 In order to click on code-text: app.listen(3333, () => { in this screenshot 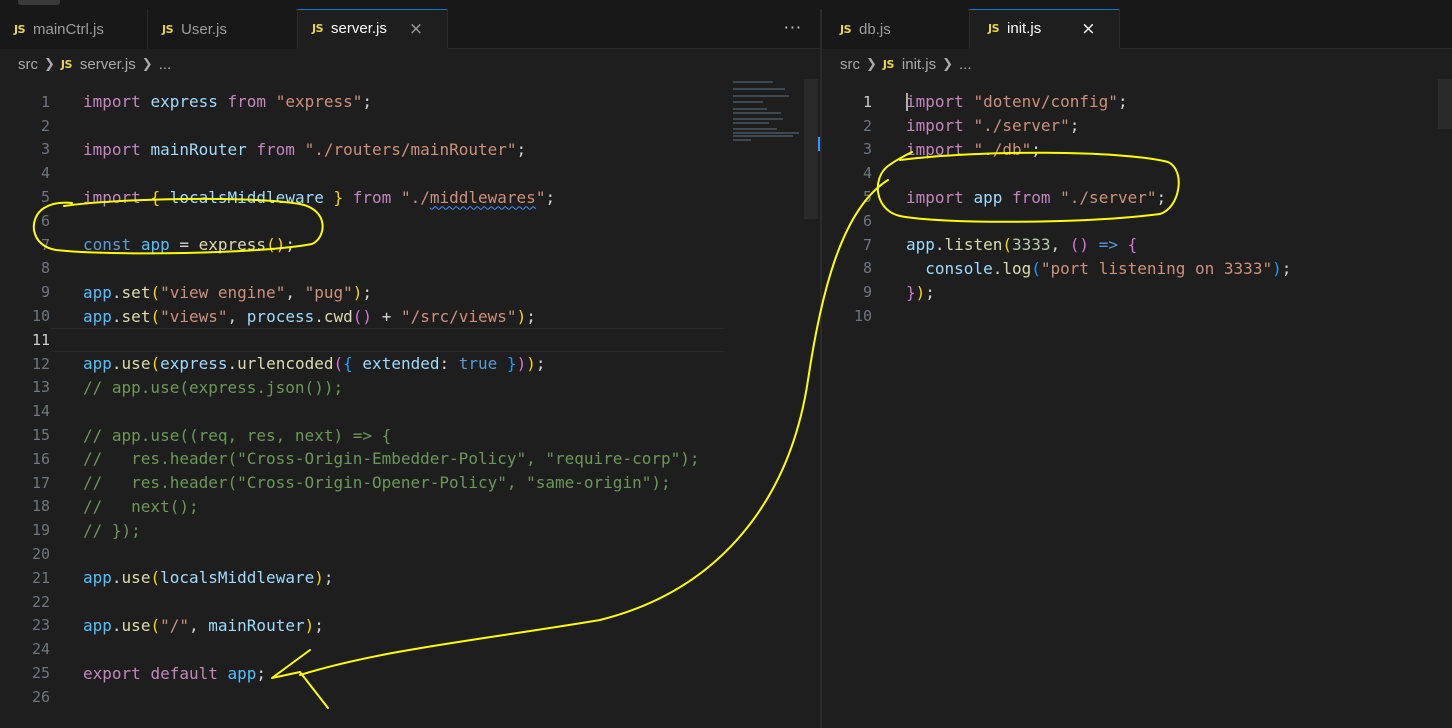, I will do `click(1022, 245)`.